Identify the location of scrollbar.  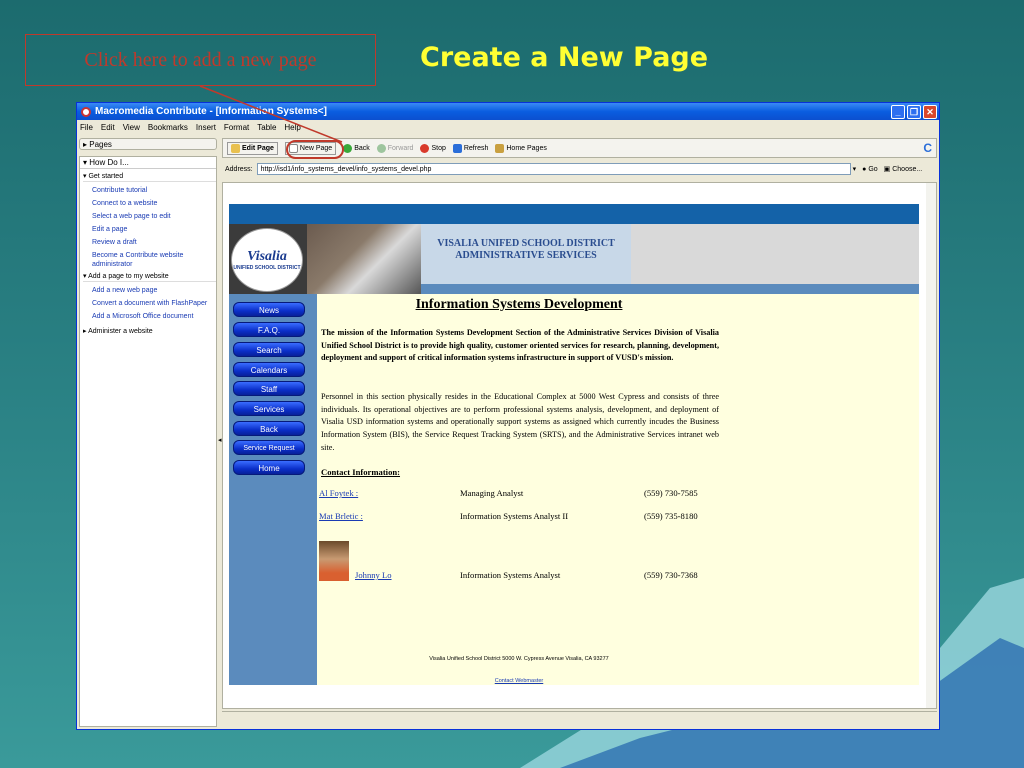
(931, 445).